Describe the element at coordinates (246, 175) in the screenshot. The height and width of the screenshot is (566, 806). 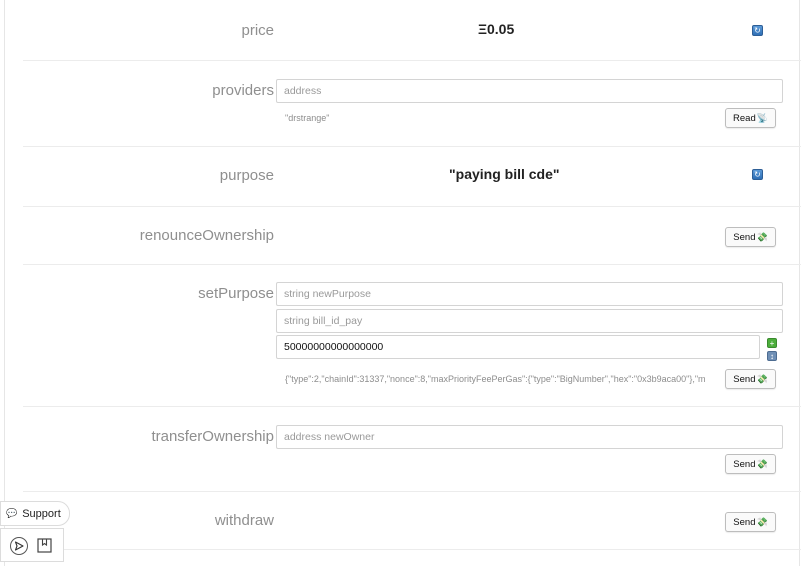
I see `function-label-purpose: purpose` at that location.